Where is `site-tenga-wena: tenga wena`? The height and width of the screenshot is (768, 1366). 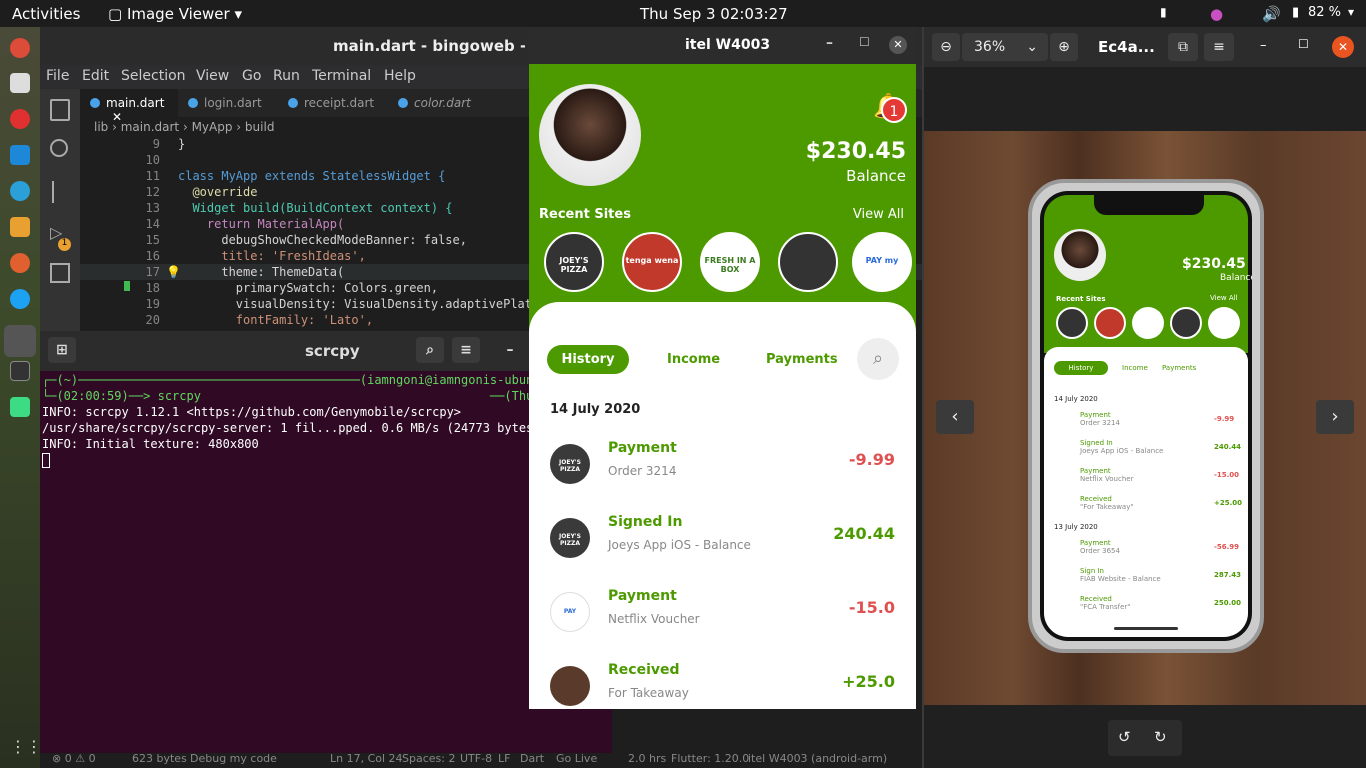
site-tenga-wena: tenga wena is located at coordinates (652, 262).